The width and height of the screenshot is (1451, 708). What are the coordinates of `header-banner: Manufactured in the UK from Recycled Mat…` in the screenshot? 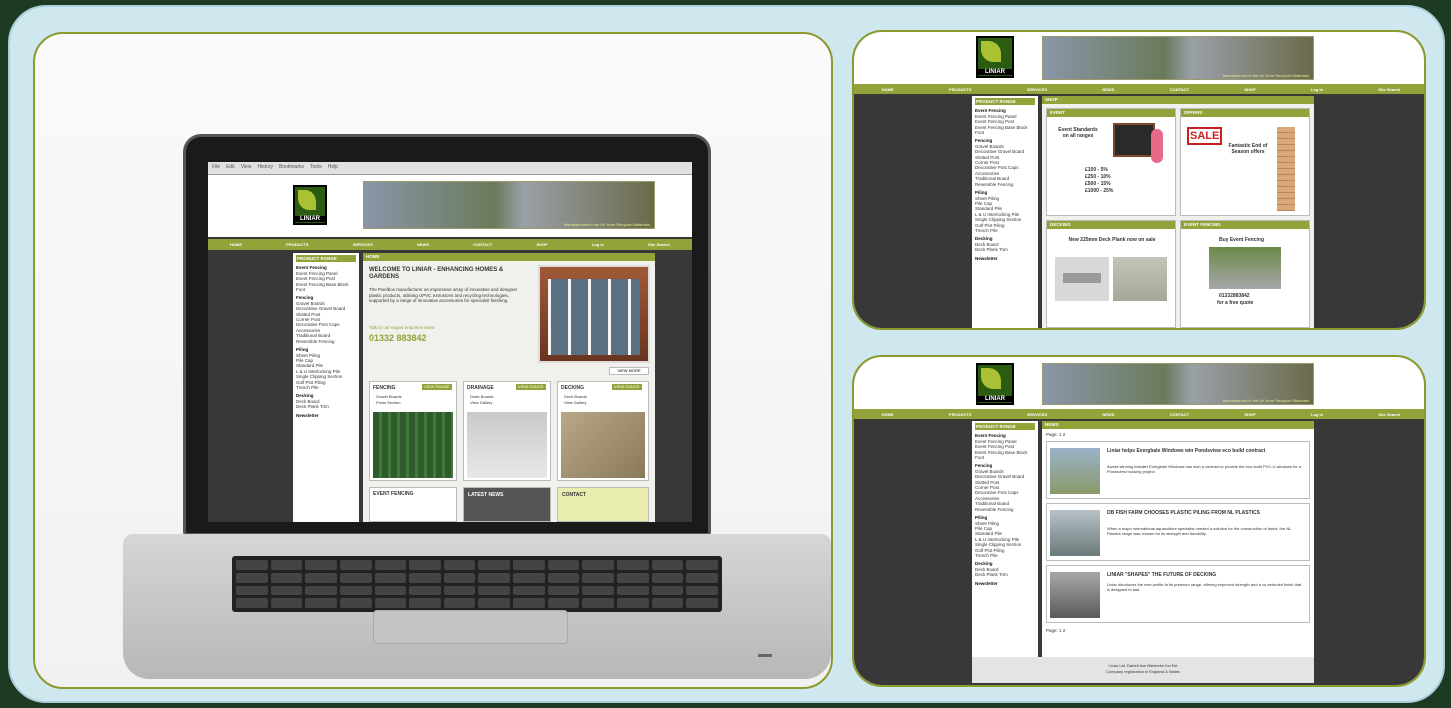 It's located at (1178, 384).